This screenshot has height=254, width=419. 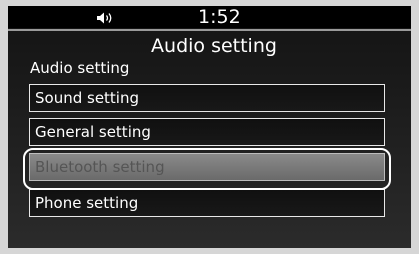 What do you see at coordinates (214, 46) in the screenshot?
I see `screen-title: Audio setting` at bounding box center [214, 46].